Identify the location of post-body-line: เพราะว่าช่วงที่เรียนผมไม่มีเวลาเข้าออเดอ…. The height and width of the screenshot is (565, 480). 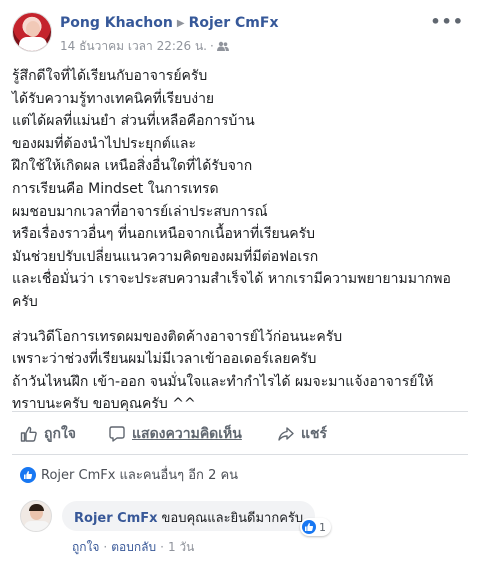
(164, 359).